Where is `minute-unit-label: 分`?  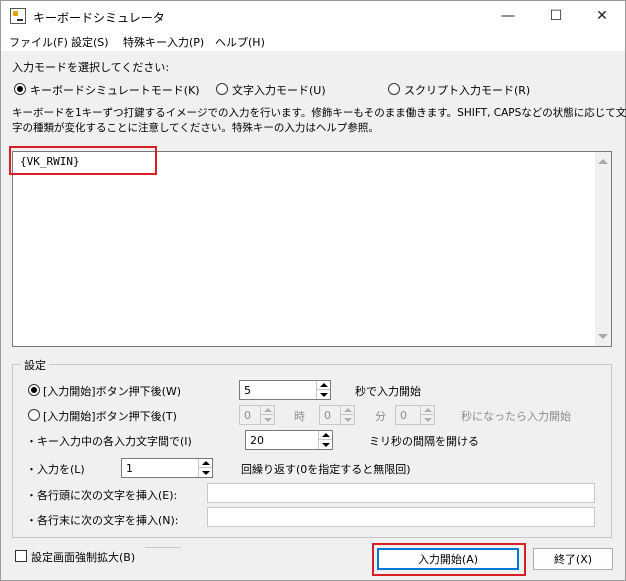 minute-unit-label: 分 is located at coordinates (380, 416).